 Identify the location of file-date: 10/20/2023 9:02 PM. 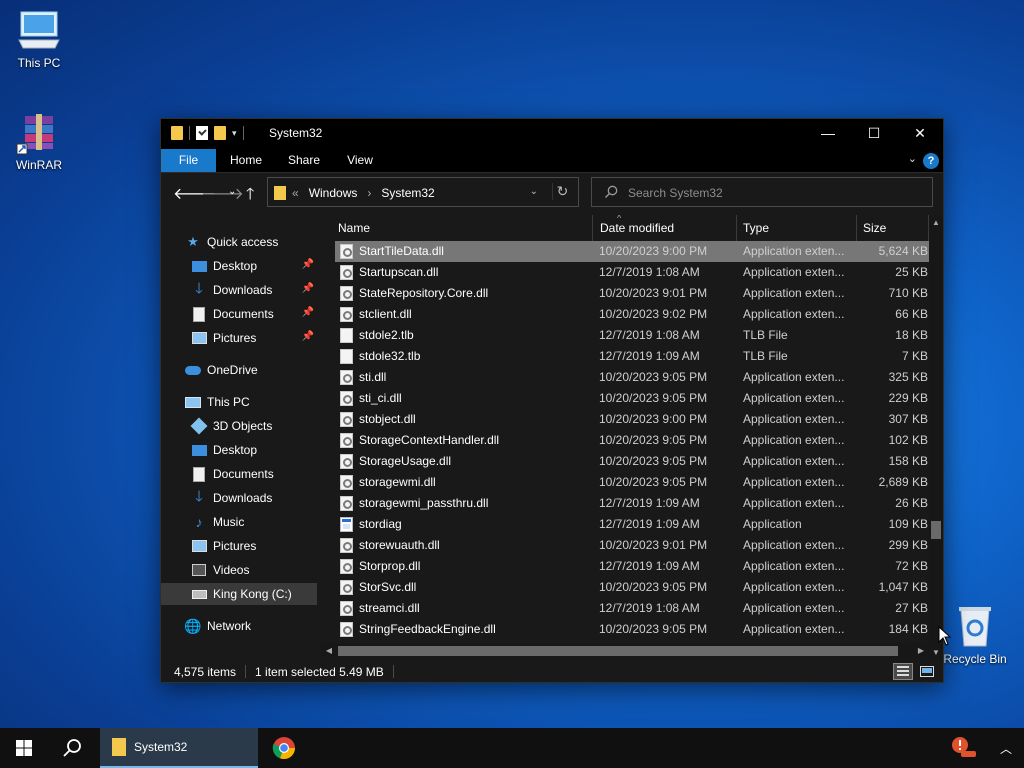
(653, 314).